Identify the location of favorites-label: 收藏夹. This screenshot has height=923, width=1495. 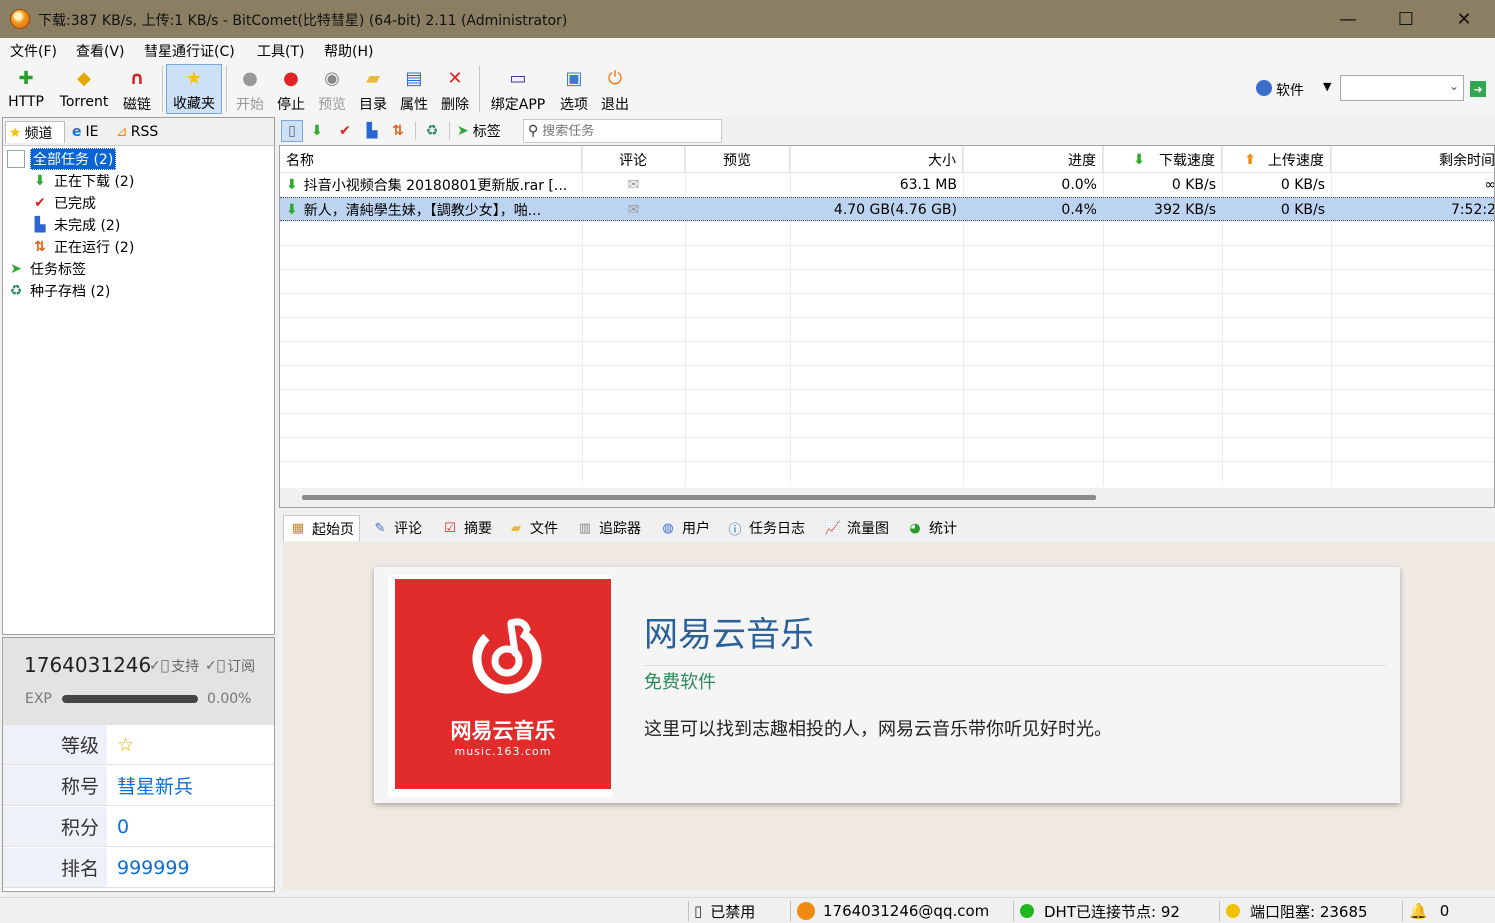
(194, 104).